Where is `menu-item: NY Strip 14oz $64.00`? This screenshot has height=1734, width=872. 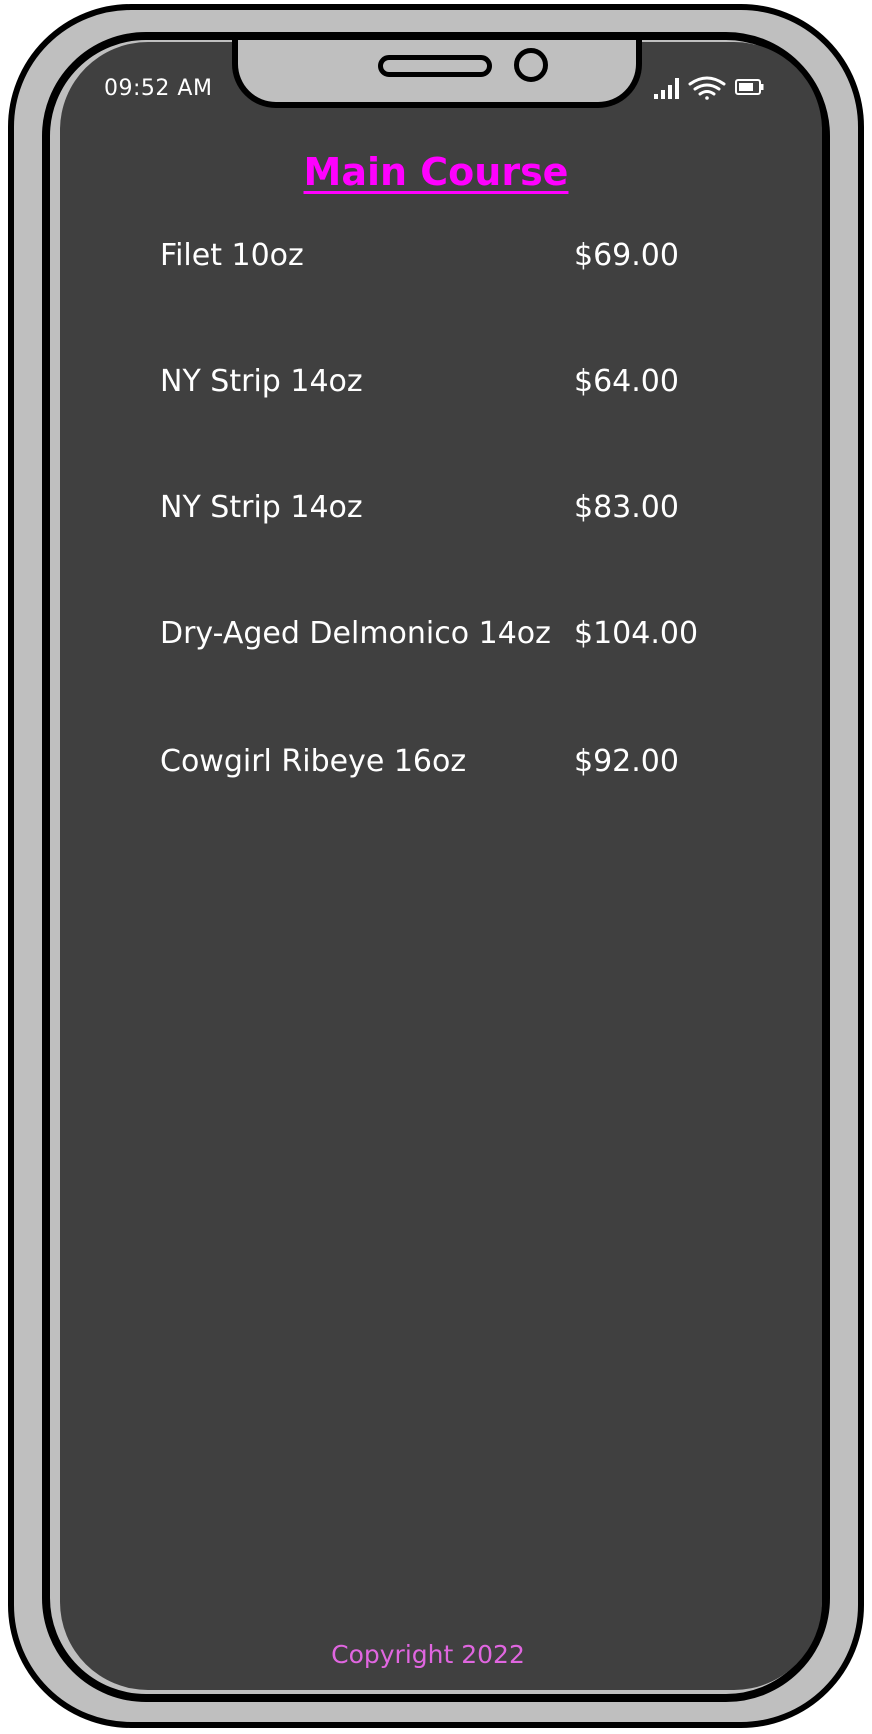 menu-item: NY Strip 14oz $64.00 is located at coordinates (440, 386).